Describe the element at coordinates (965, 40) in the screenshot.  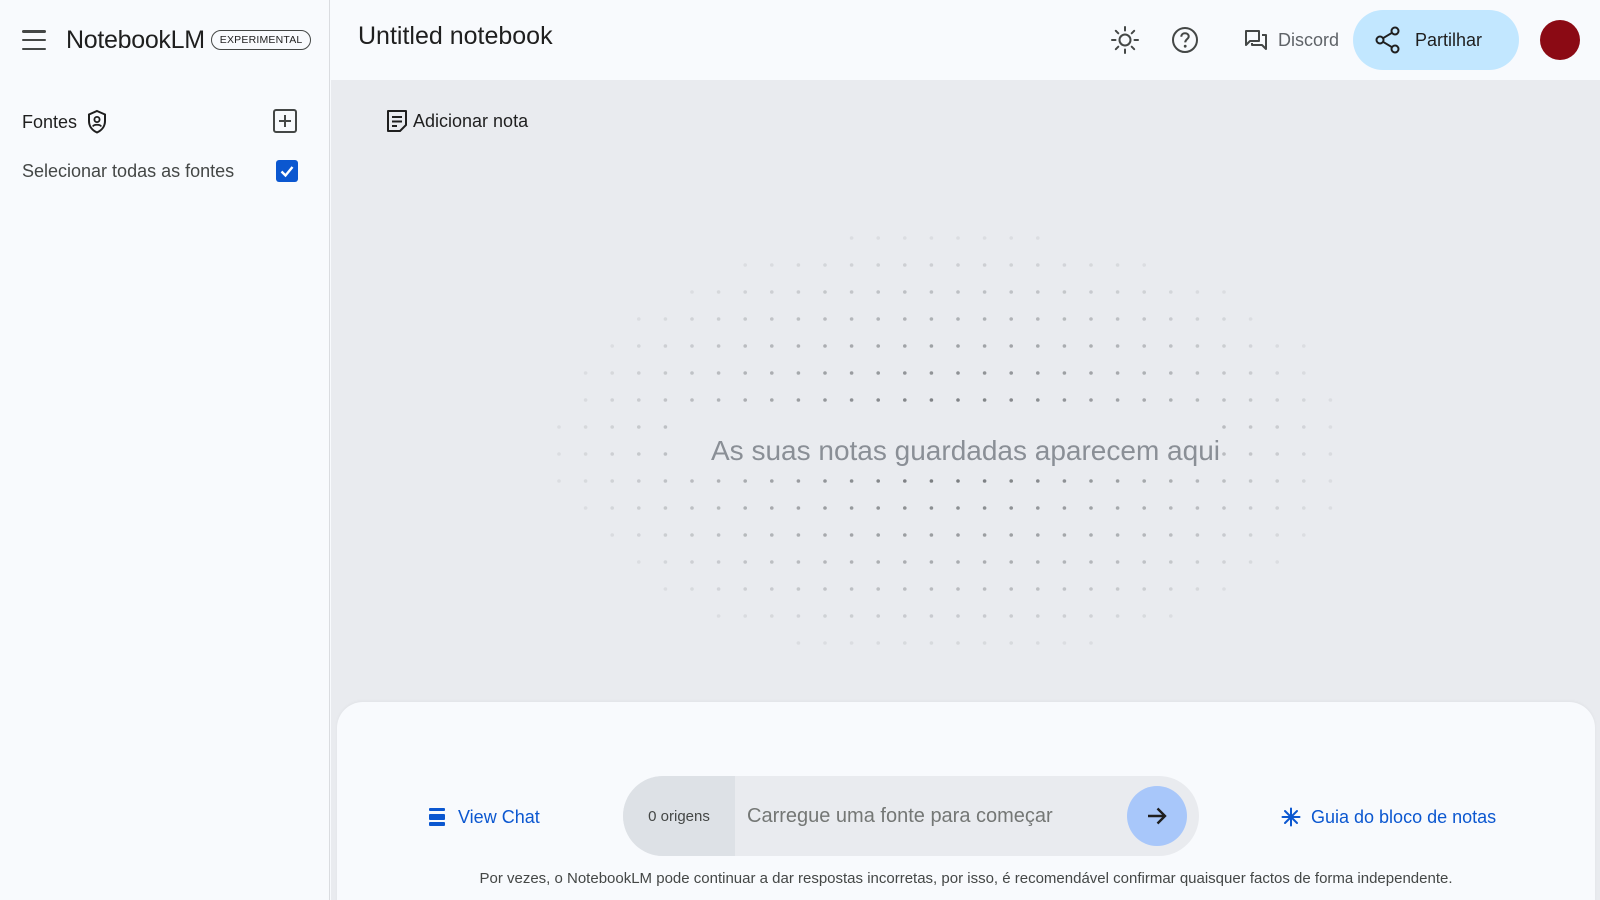
I see `top-bar: Untitled notebook Discord Partilhar` at that location.